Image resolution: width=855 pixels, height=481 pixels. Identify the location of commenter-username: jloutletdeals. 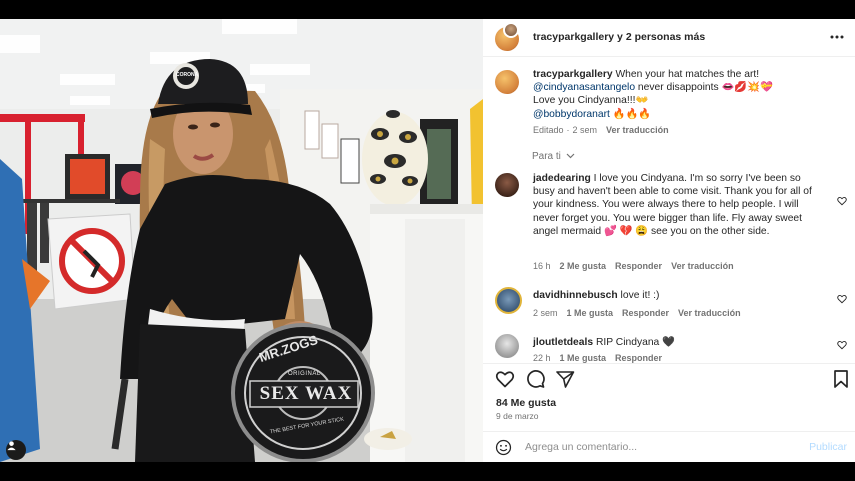
(563, 342).